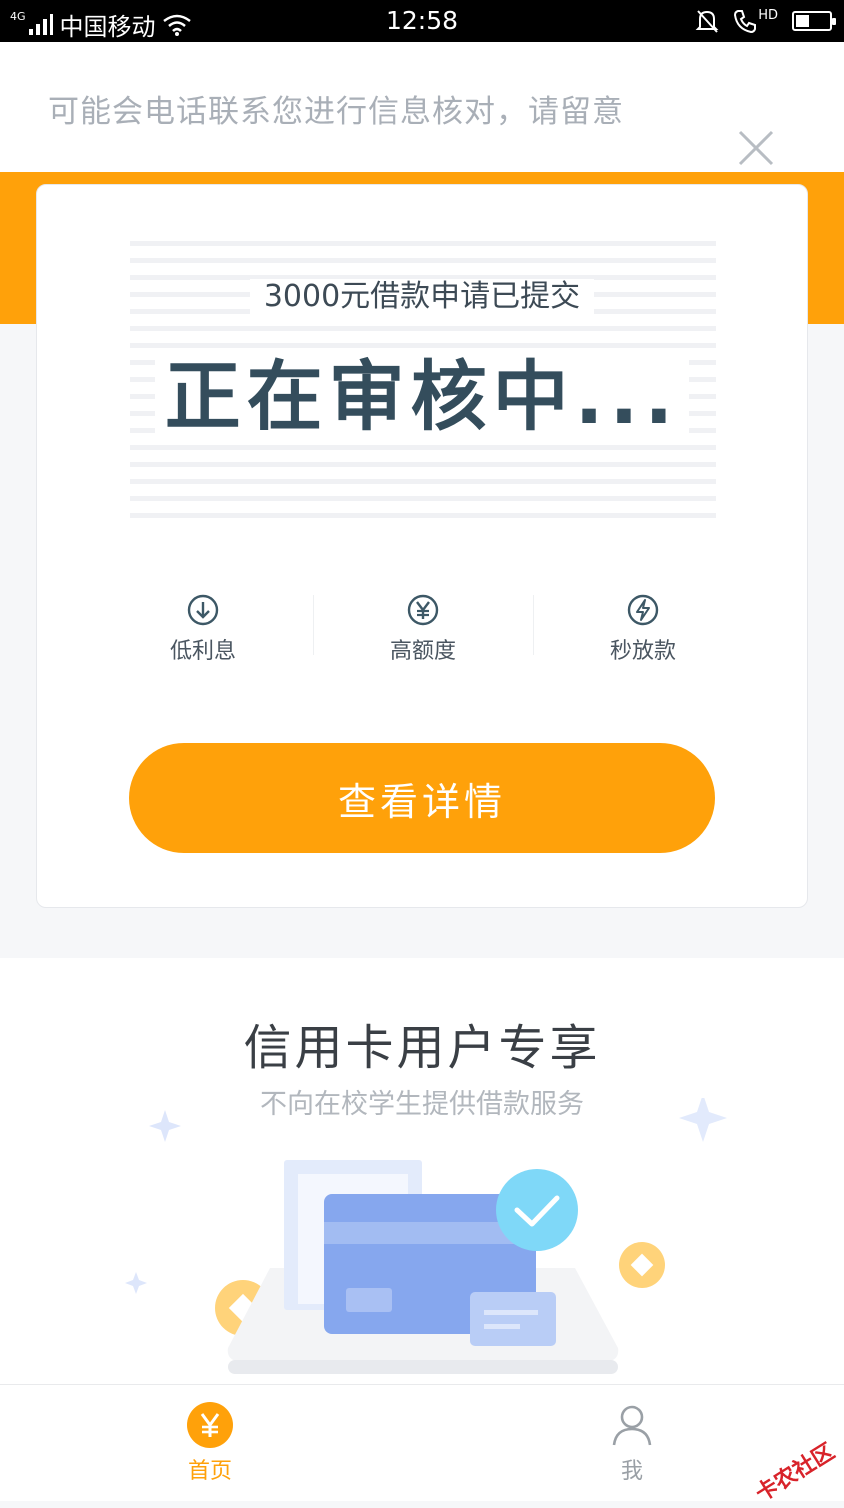 The width and height of the screenshot is (844, 1508). What do you see at coordinates (643, 610) in the screenshot?
I see `lightning-circle-icon` at bounding box center [643, 610].